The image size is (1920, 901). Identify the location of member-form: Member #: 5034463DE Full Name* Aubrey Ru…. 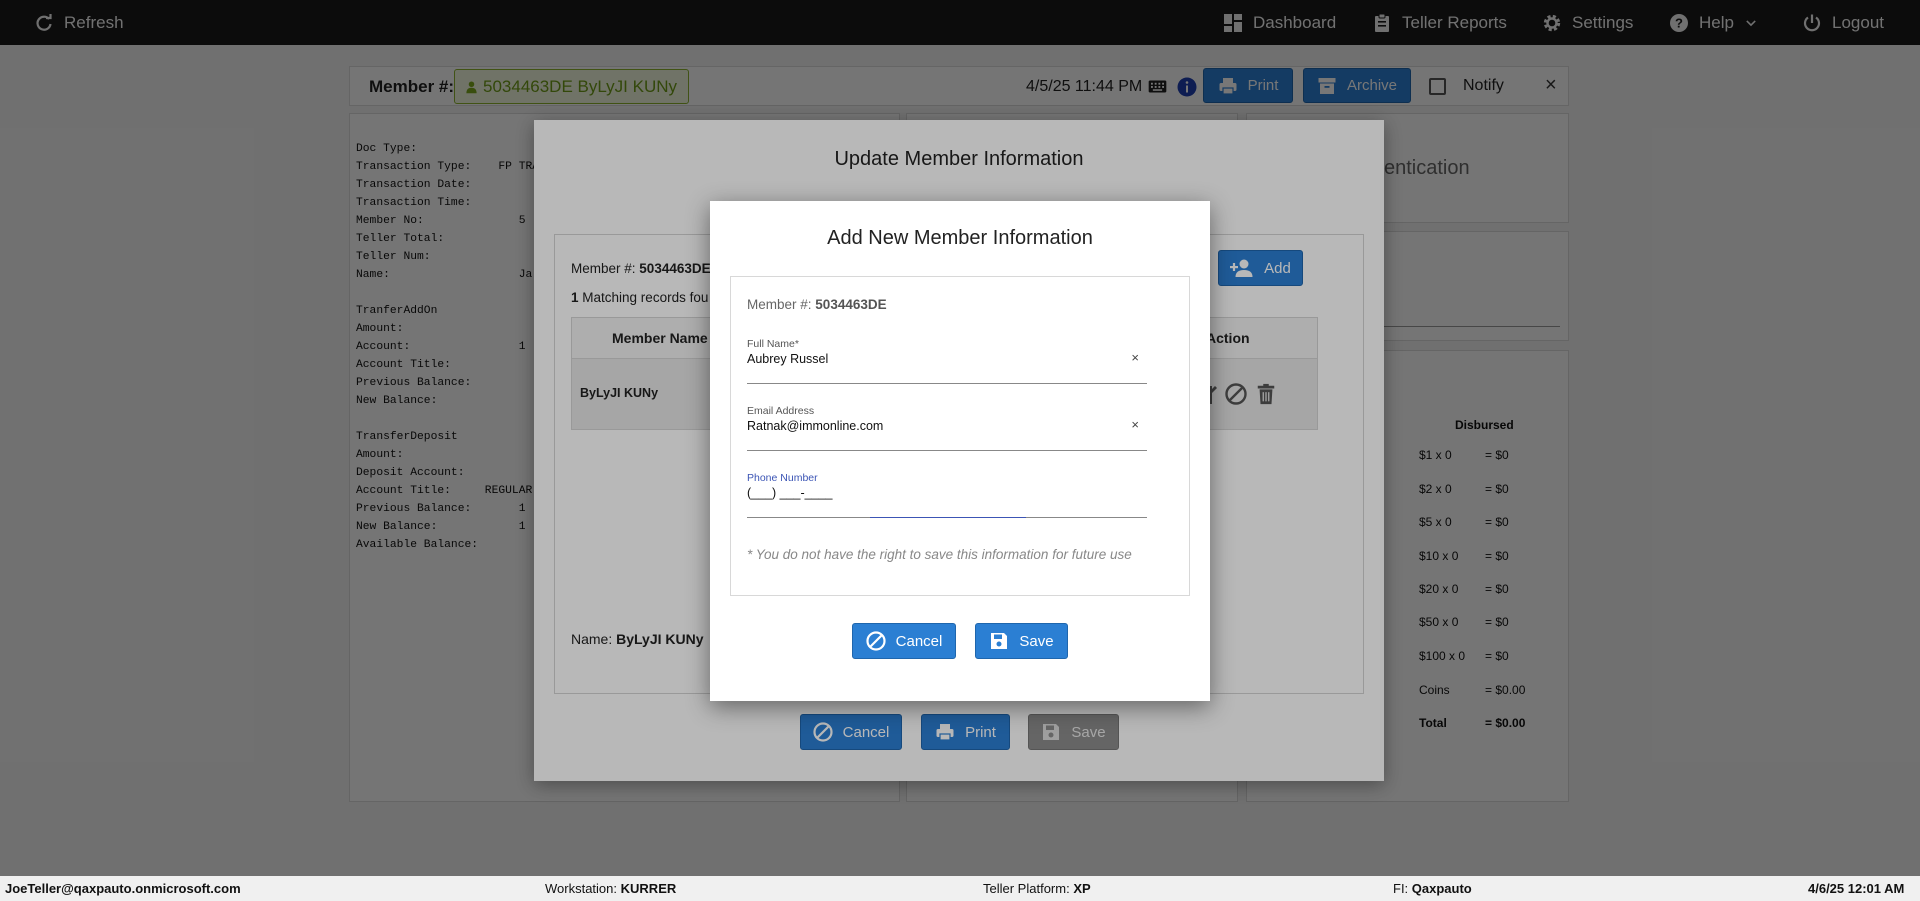
(960, 436).